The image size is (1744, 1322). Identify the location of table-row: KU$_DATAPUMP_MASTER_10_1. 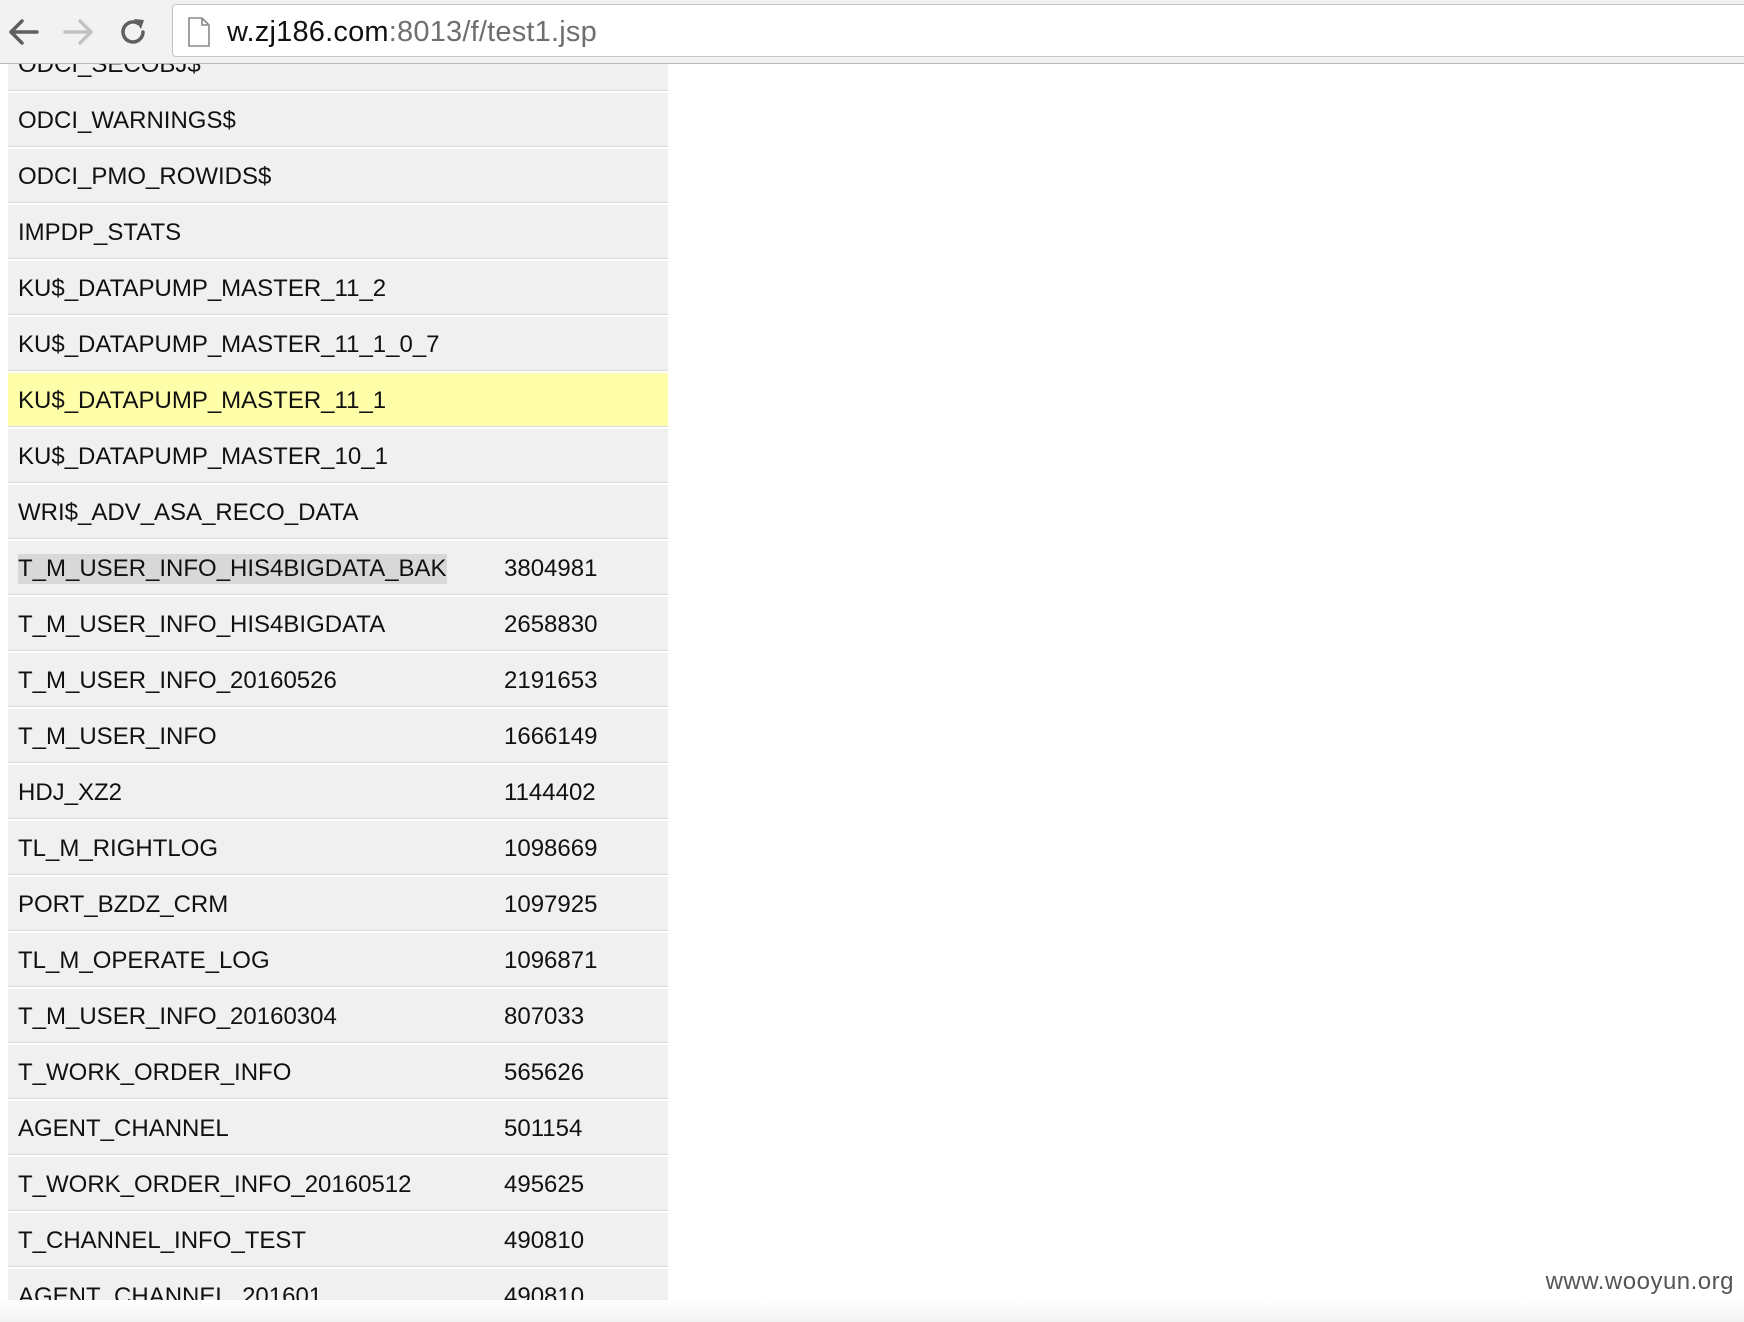
(338, 457).